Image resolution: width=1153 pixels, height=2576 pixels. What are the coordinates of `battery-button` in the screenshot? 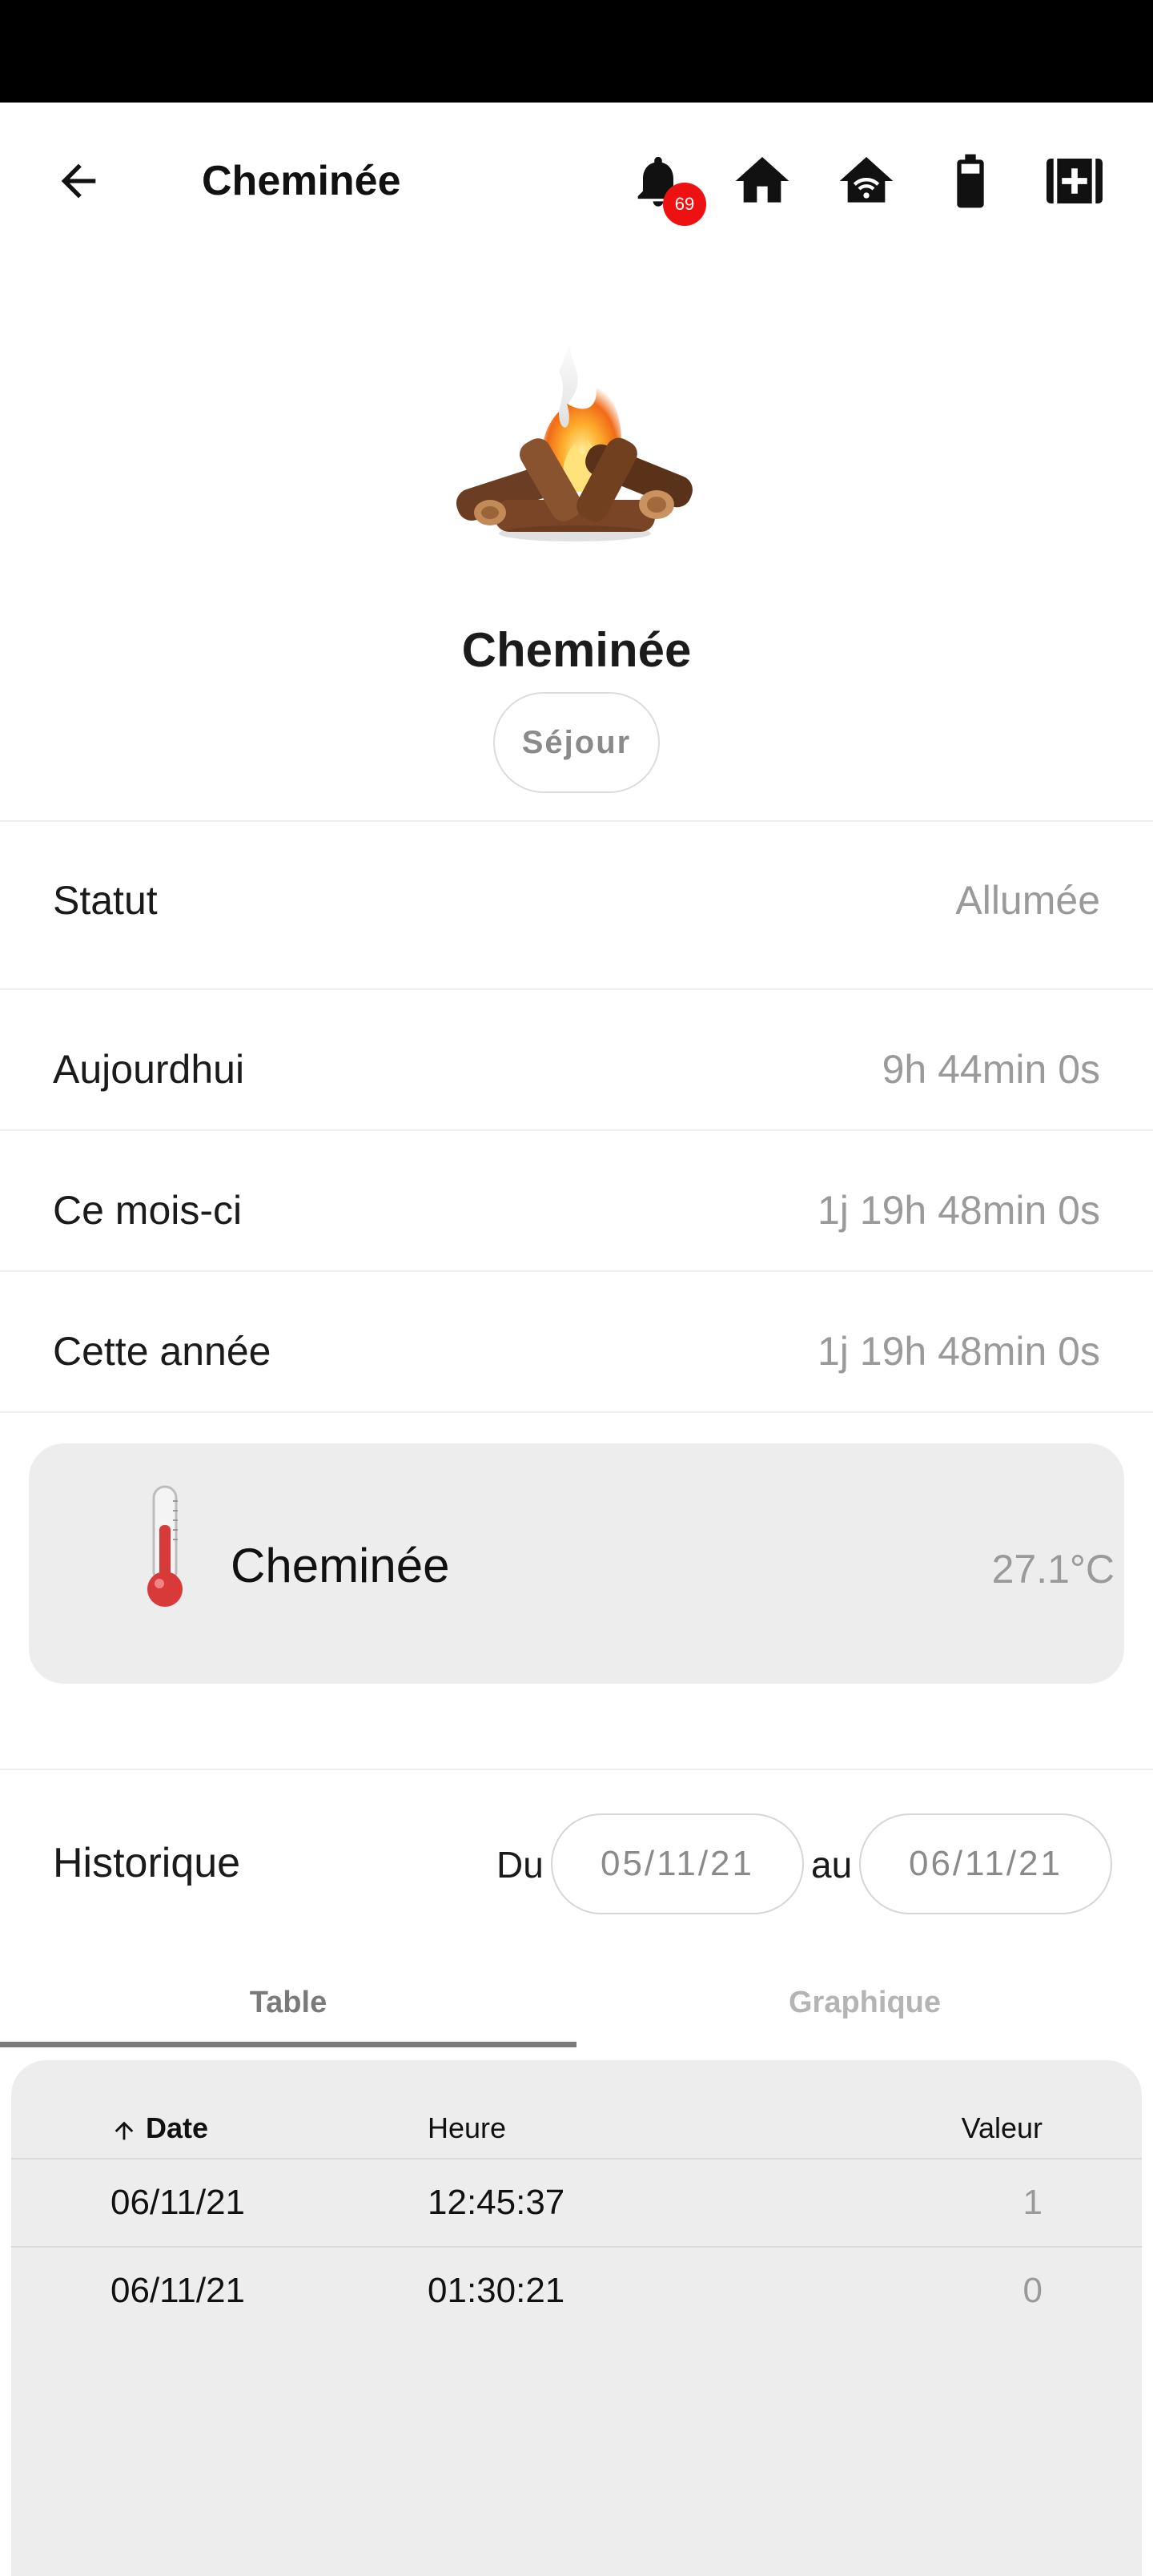 It's located at (971, 181).